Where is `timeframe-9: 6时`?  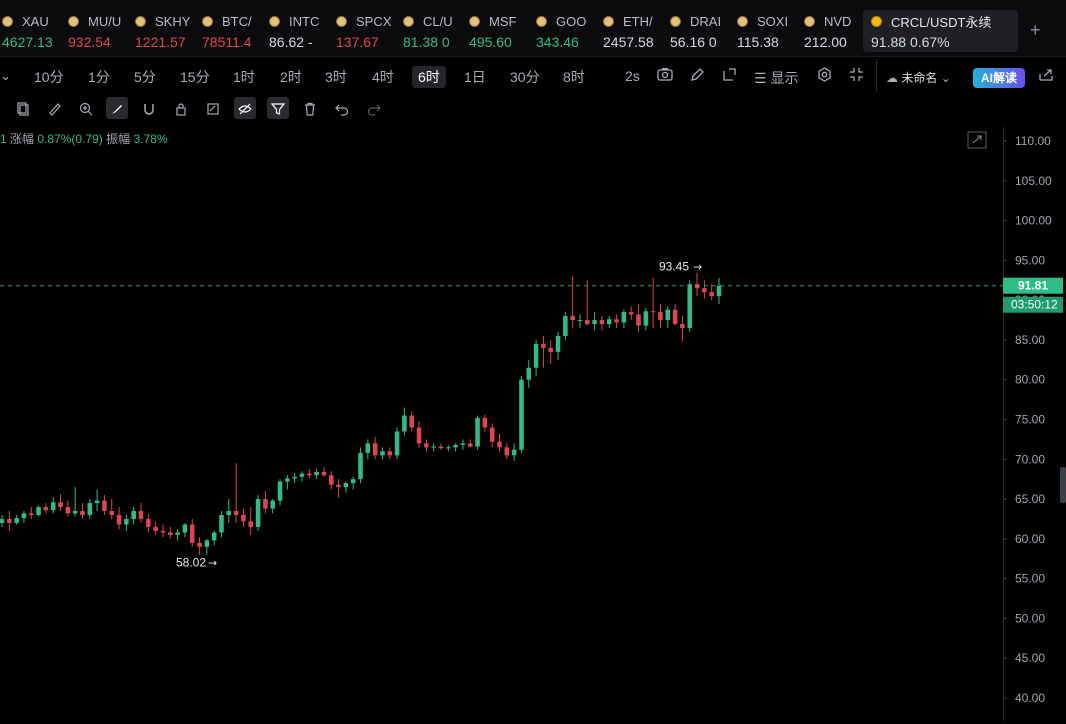 timeframe-9: 6时 is located at coordinates (429, 77).